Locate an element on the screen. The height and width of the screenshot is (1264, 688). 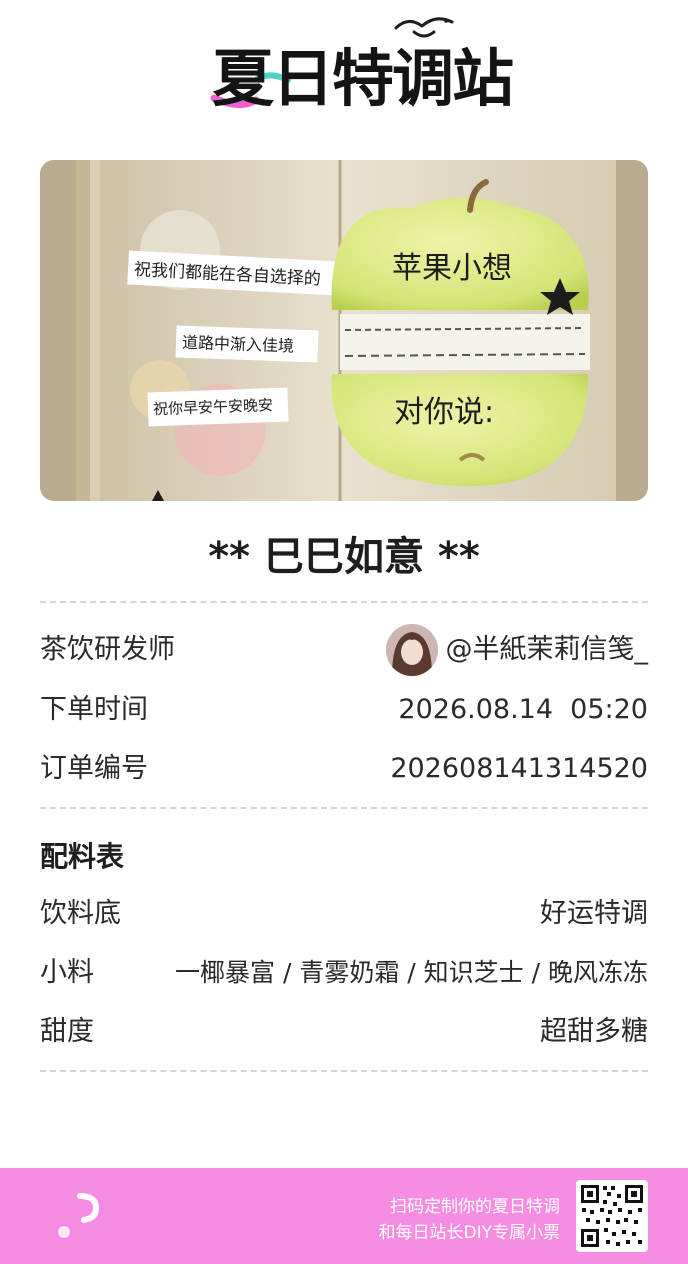
qr-code-icon is located at coordinates (612, 1216).